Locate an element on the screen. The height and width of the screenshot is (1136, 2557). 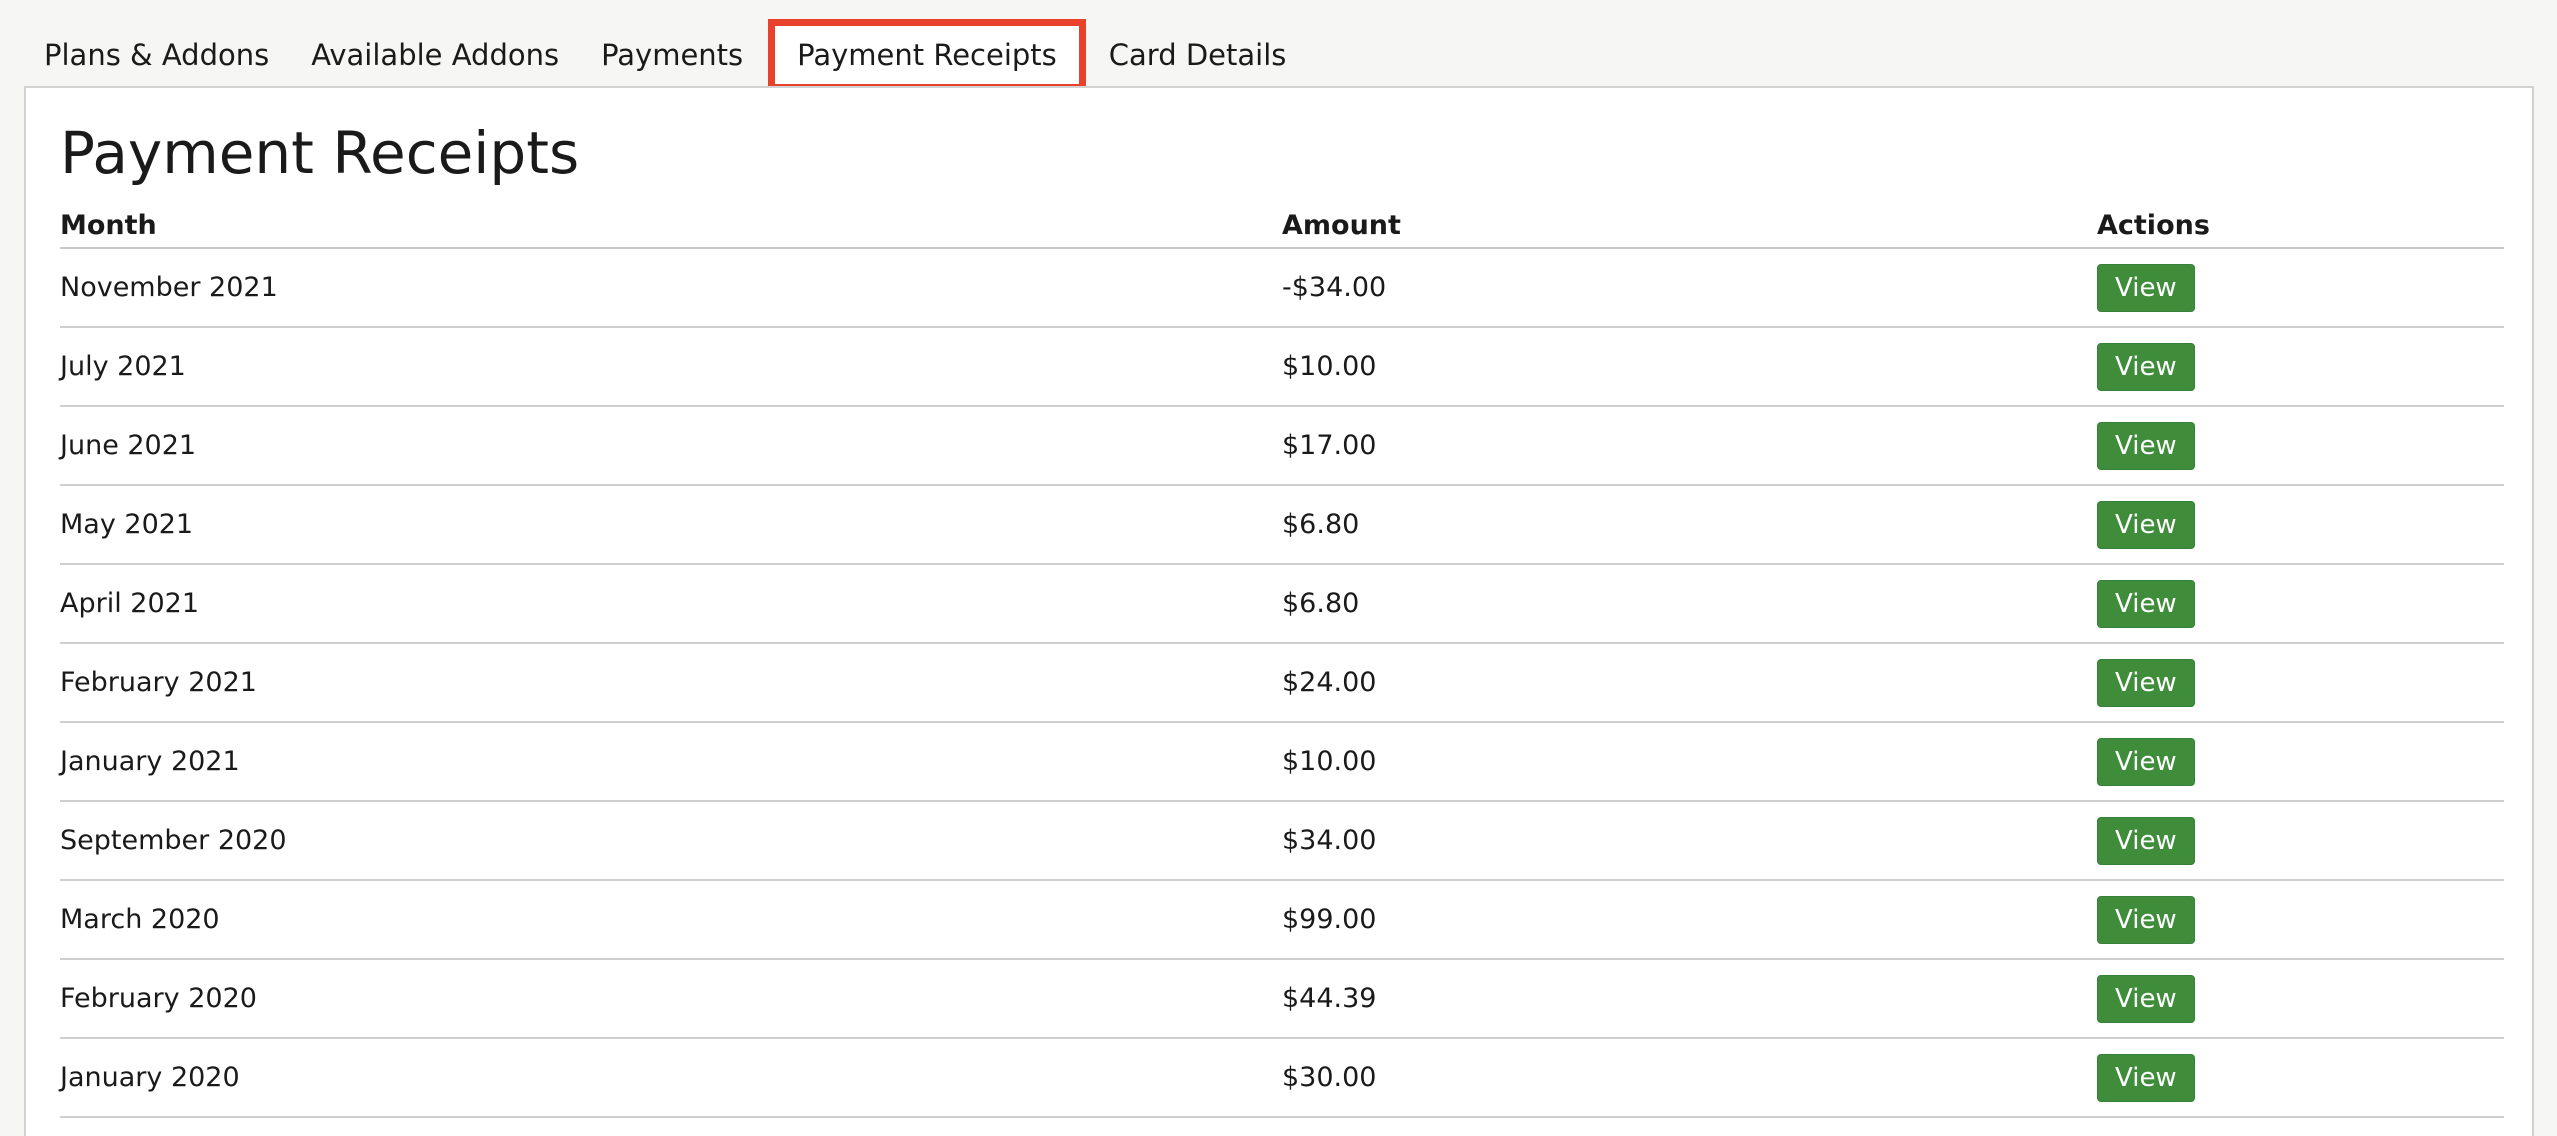
tab-payments: Payments is located at coordinates (672, 55).